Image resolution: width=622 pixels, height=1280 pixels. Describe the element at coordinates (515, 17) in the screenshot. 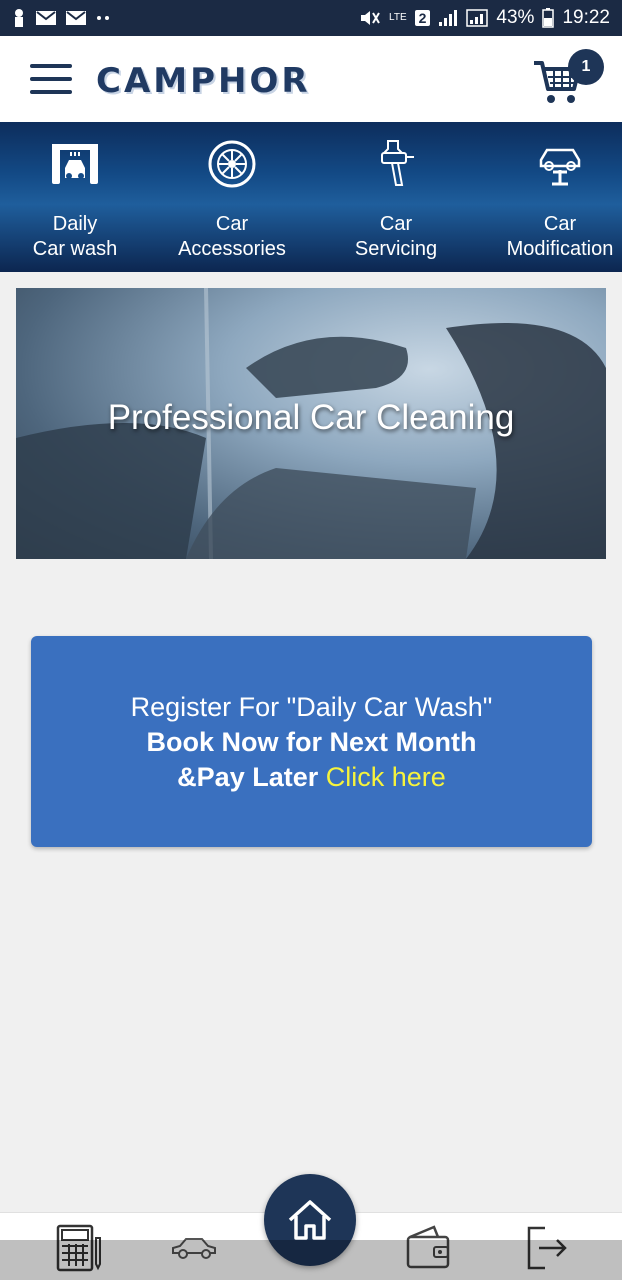

I see `battery-percent: 43%` at that location.